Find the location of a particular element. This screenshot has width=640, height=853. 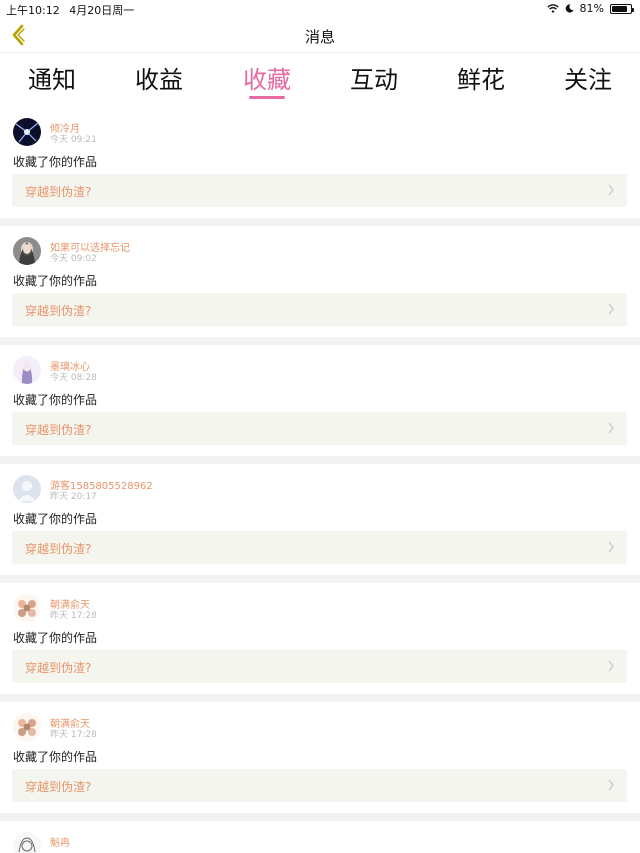

nav-bar: 消息 is located at coordinates (320, 35).